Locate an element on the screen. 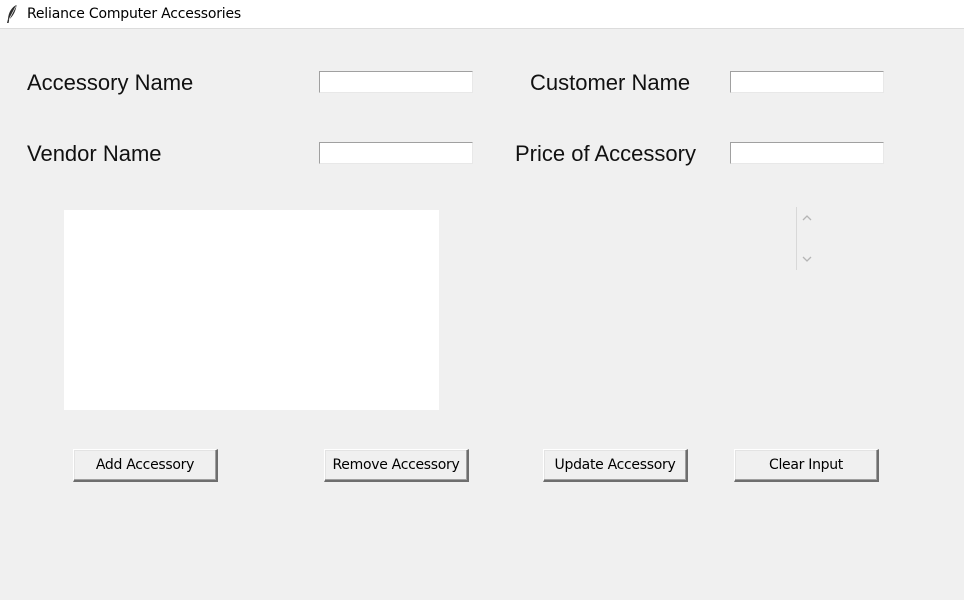 This screenshot has height=600, width=964. chevron-down-icon is located at coordinates (807, 259).